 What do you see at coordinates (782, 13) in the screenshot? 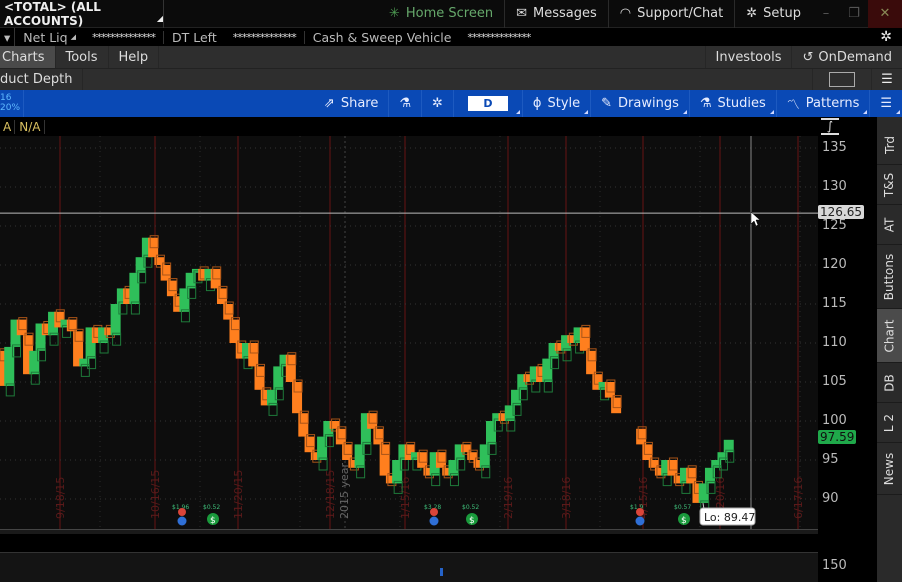
I see `setup-label: Setup` at bounding box center [782, 13].